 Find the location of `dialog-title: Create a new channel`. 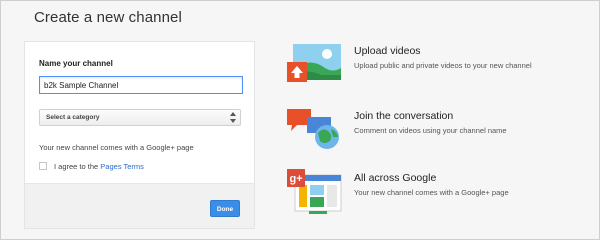

dialog-title: Create a new channel is located at coordinates (108, 17).